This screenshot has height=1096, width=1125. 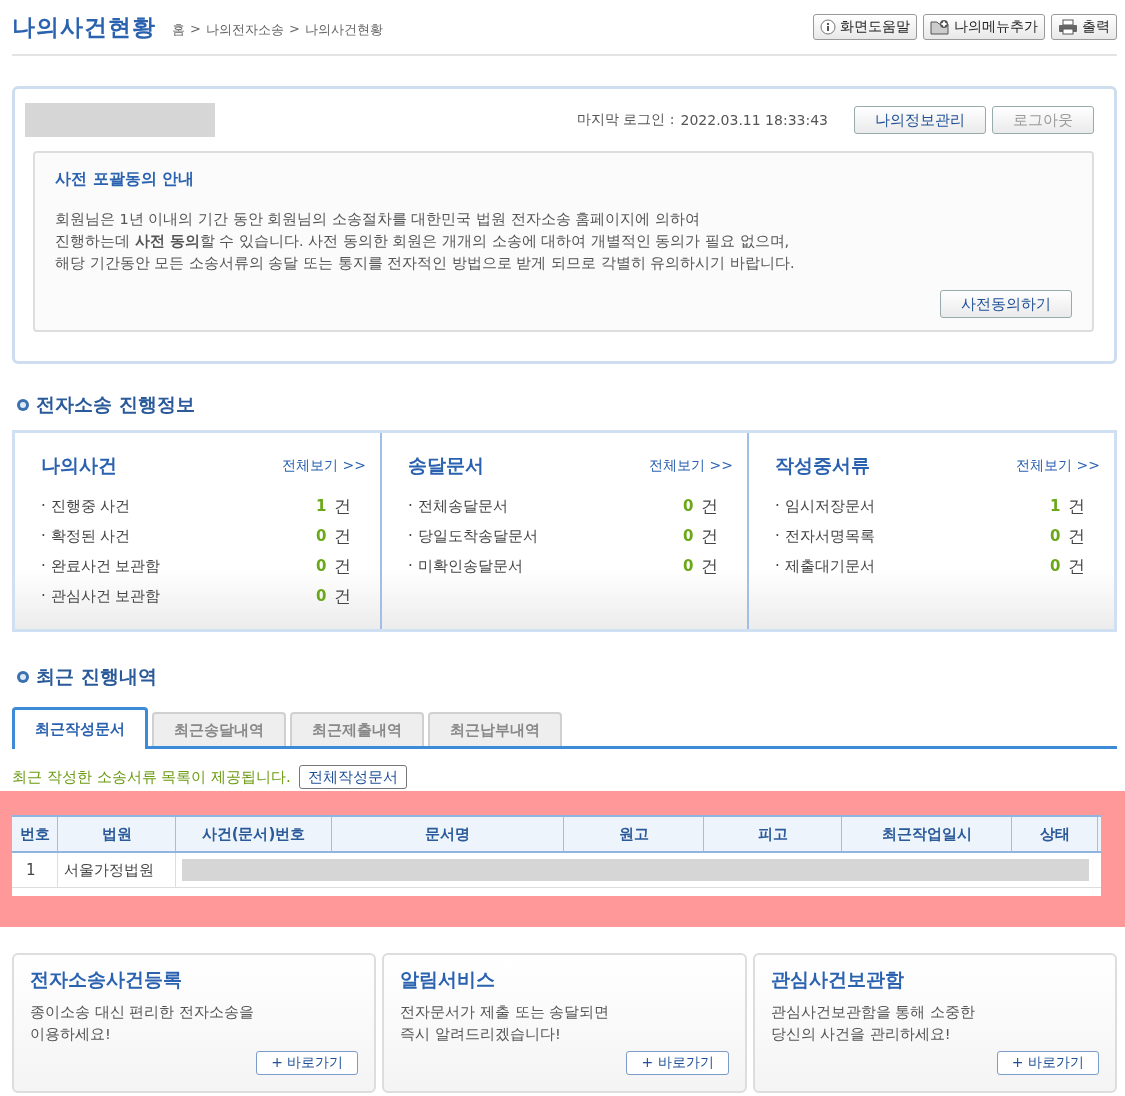 I want to click on description-text: 최근 작성한 소송서류 목록이 제공됩니다., so click(x=151, y=777).